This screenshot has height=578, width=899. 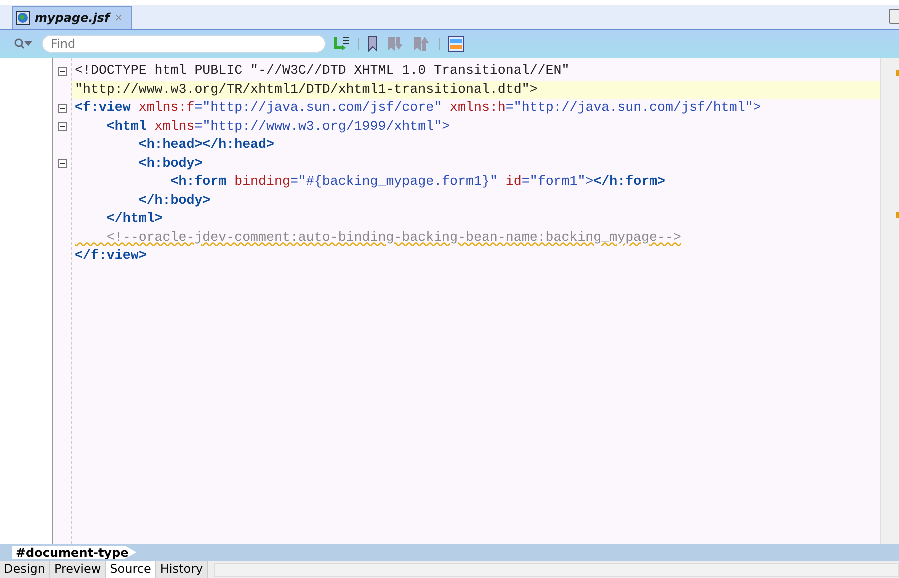 What do you see at coordinates (373, 44) in the screenshot?
I see `bookmark-icon` at bounding box center [373, 44].